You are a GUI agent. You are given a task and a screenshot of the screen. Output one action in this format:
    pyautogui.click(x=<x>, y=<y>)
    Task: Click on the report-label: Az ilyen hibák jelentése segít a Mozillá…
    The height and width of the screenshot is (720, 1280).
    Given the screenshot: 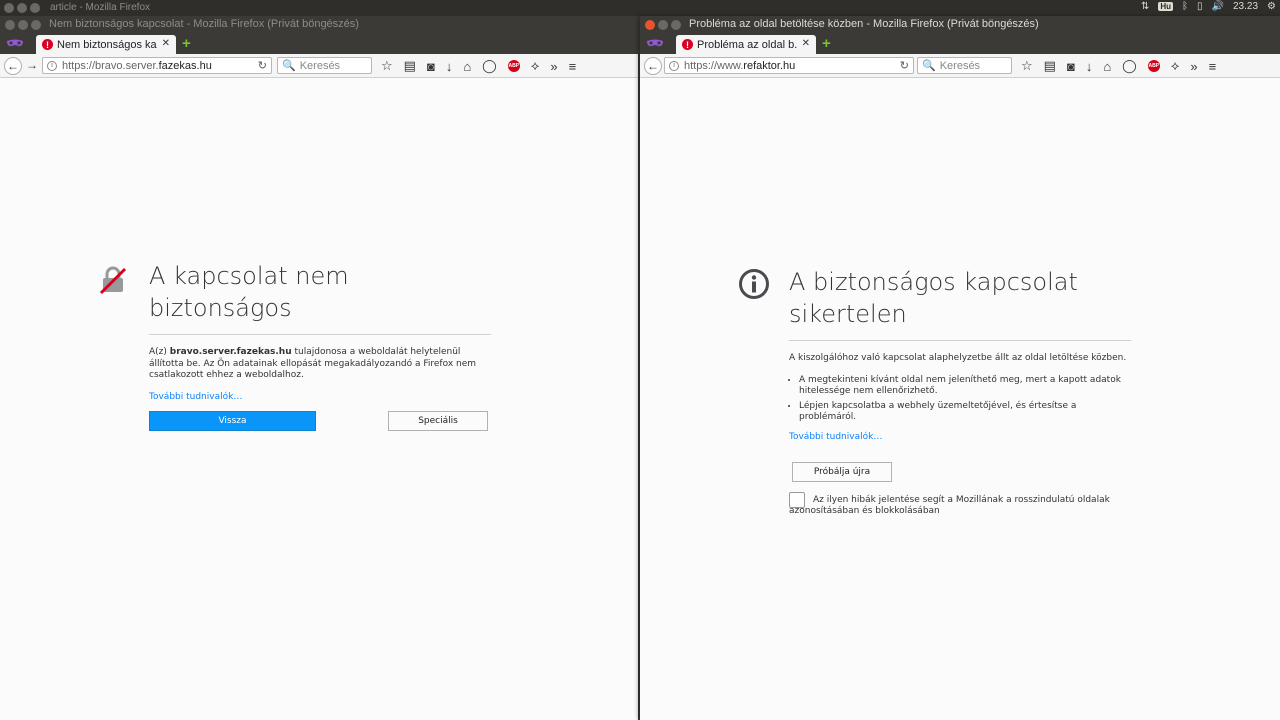 What is the action you would take?
    pyautogui.click(x=949, y=505)
    